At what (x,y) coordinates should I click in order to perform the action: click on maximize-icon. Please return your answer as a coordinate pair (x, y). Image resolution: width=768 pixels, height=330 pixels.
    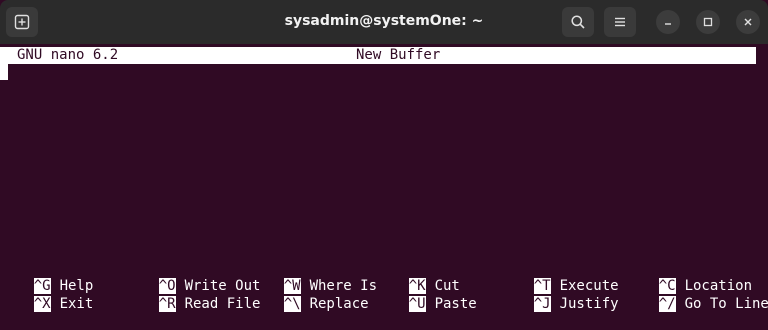
    Looking at the image, I should click on (708, 22).